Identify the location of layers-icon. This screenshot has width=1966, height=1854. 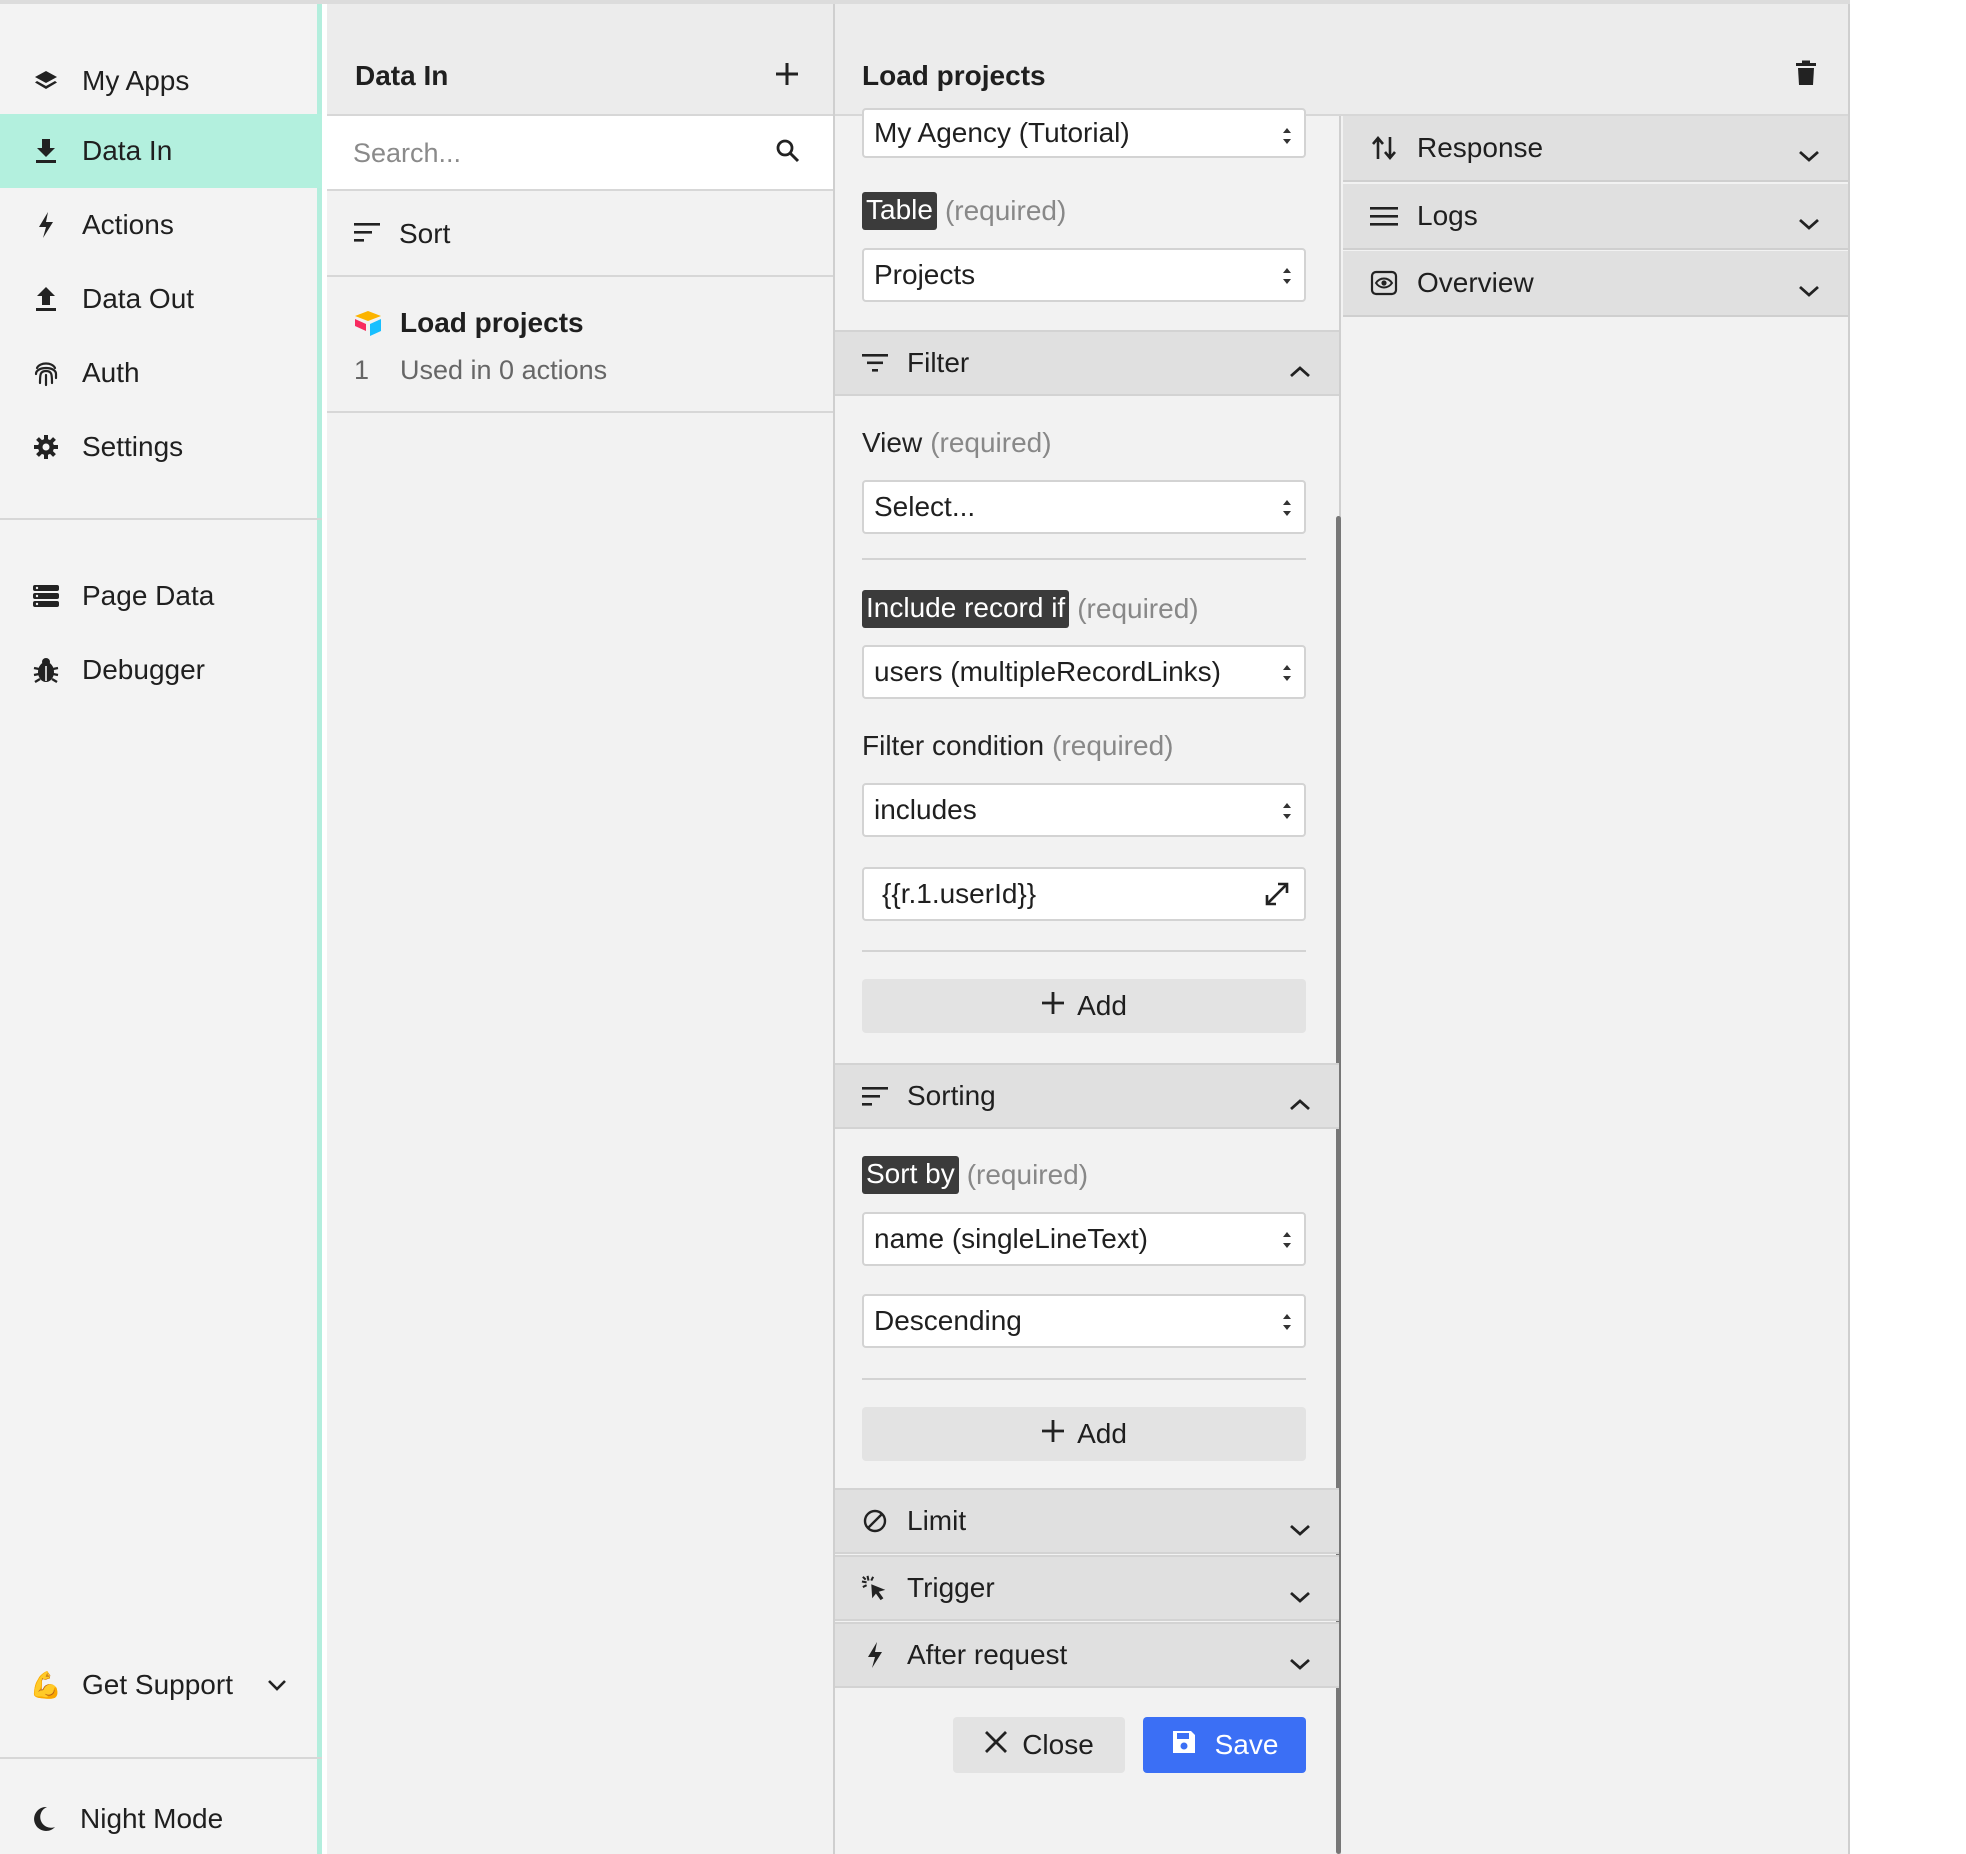
(46, 81).